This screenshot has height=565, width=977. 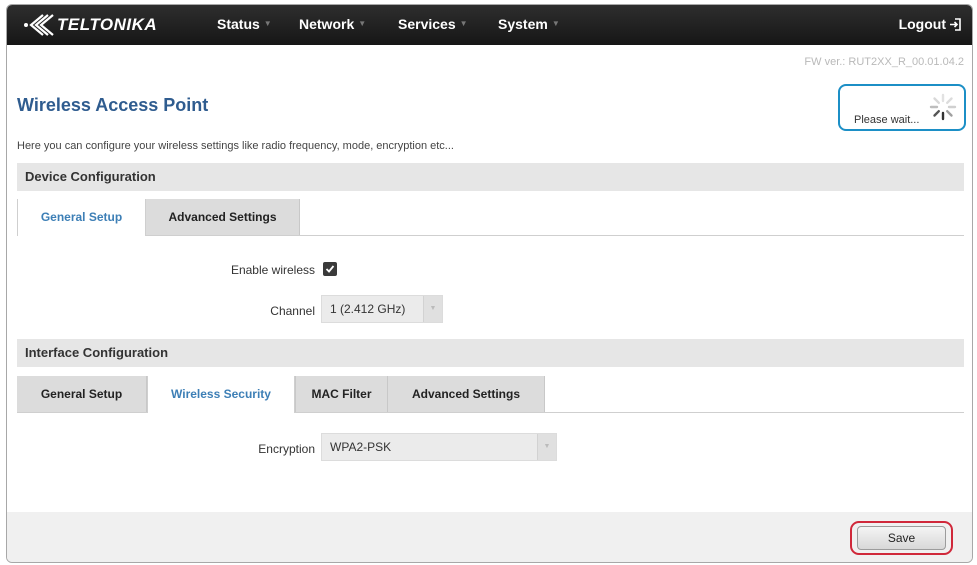 I want to click on logout-button: Logout, so click(x=930, y=24).